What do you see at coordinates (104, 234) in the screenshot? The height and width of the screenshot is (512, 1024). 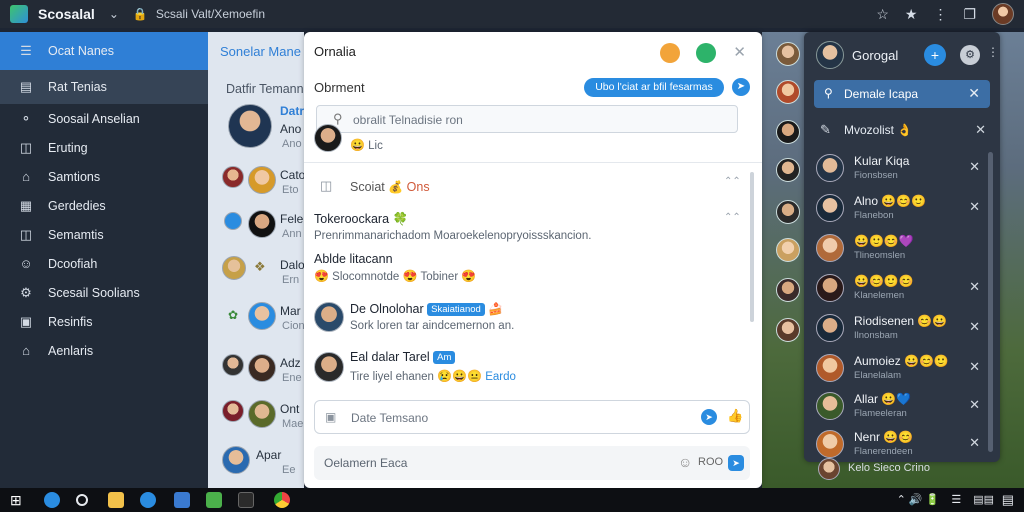 I see `sidebar-item-6: ◫ Semamtis` at bounding box center [104, 234].